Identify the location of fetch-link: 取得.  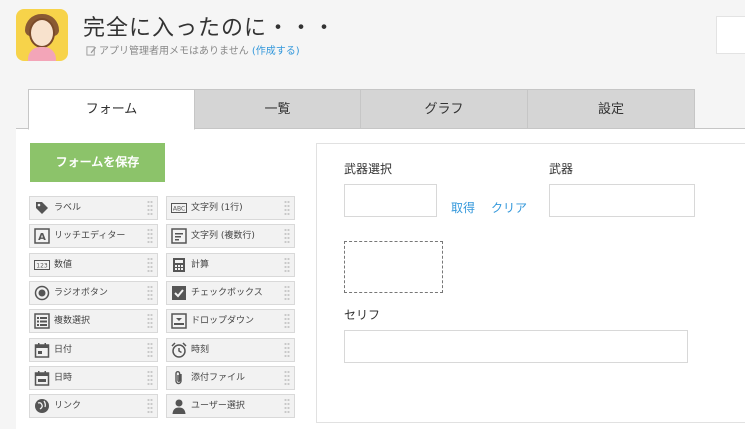
(463, 207).